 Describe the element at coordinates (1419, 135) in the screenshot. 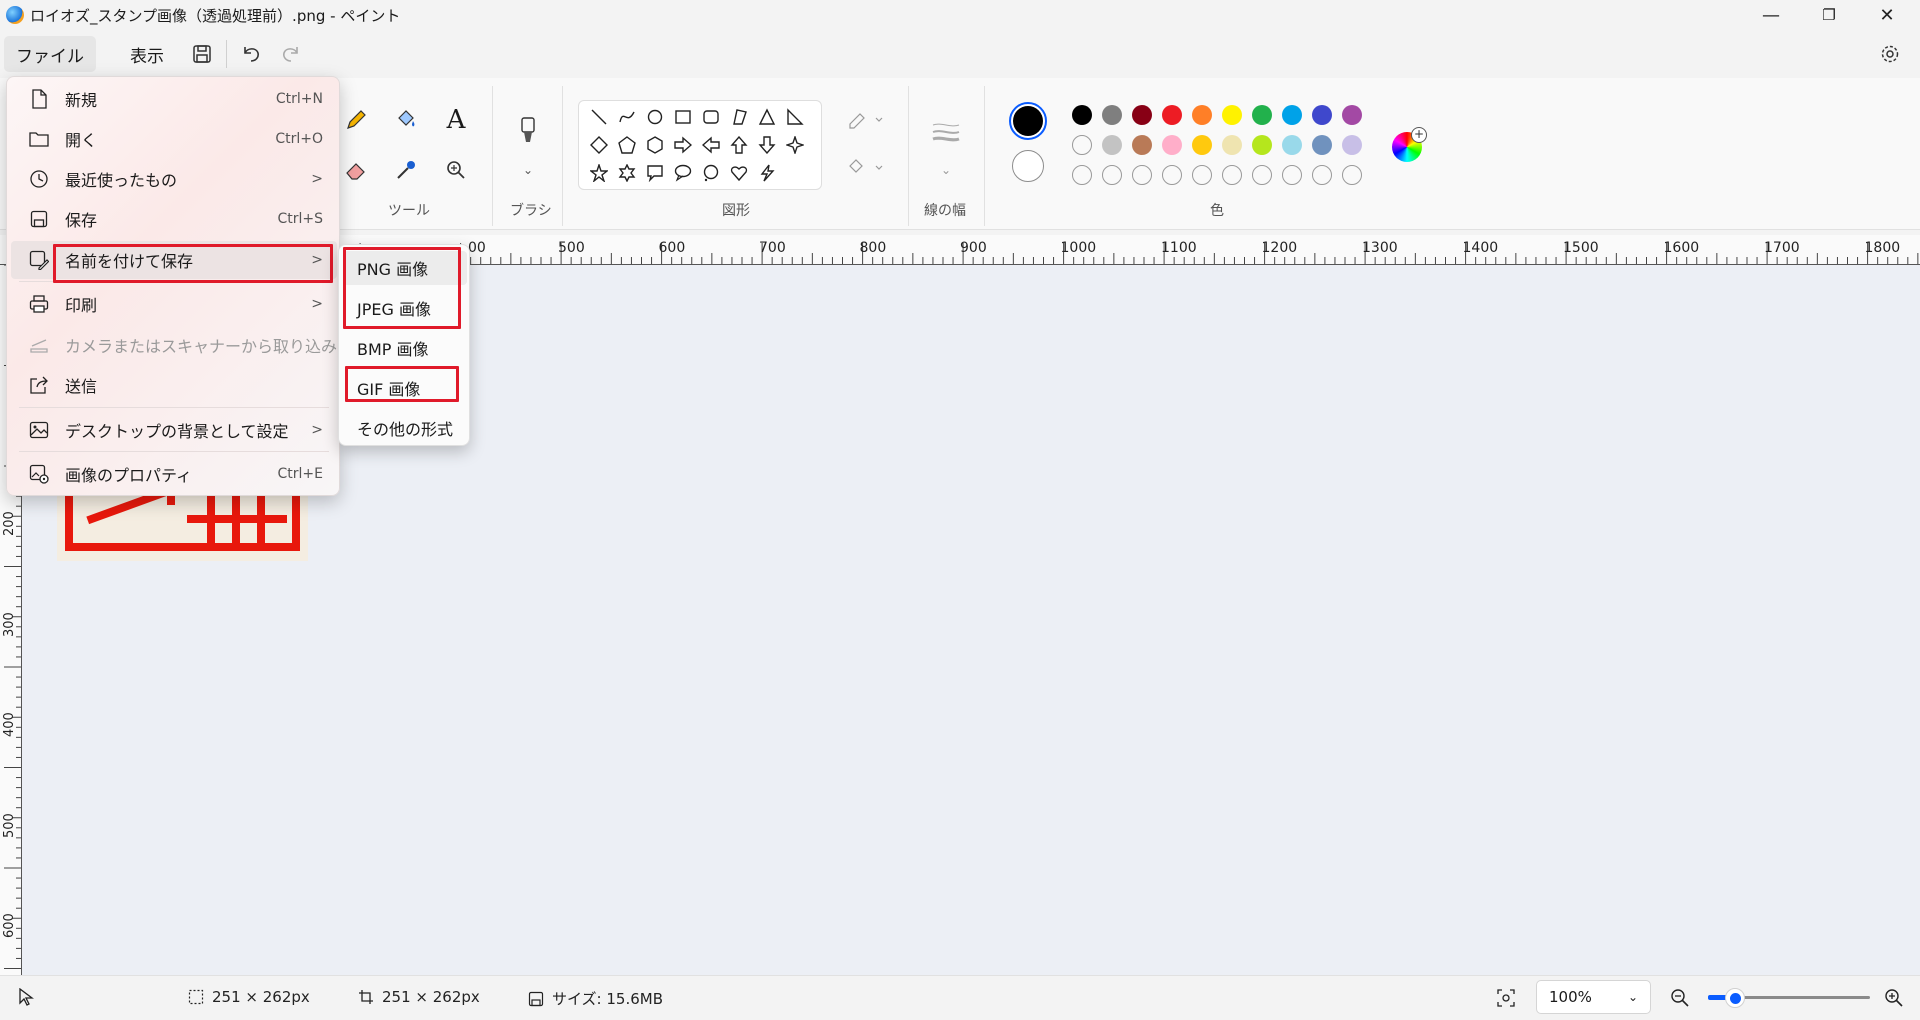

I see `add-color-plus-icon: +` at that location.